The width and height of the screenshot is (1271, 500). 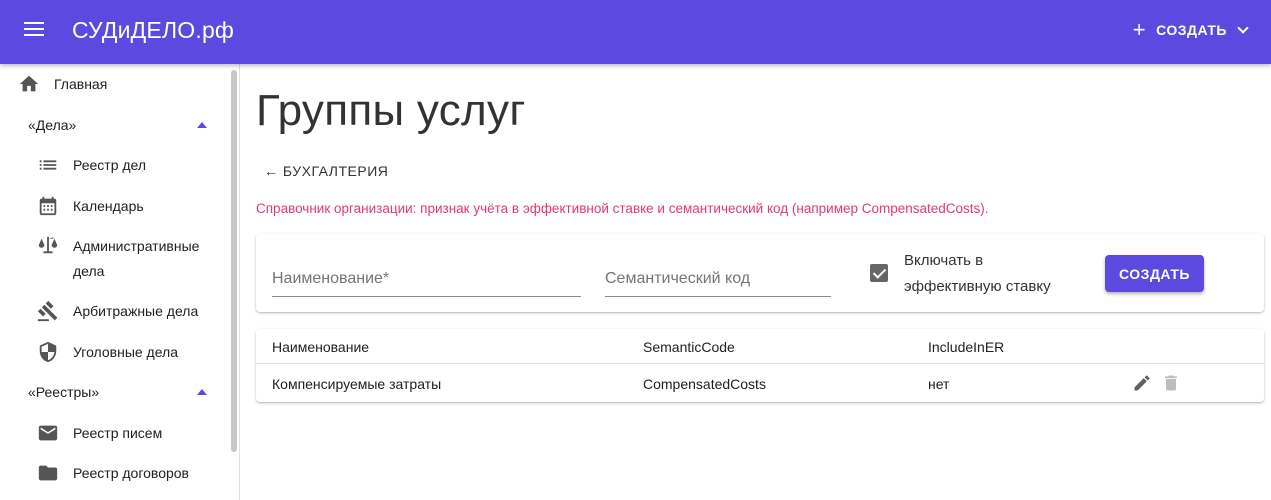 I want to click on name-field, so click(x=426, y=282).